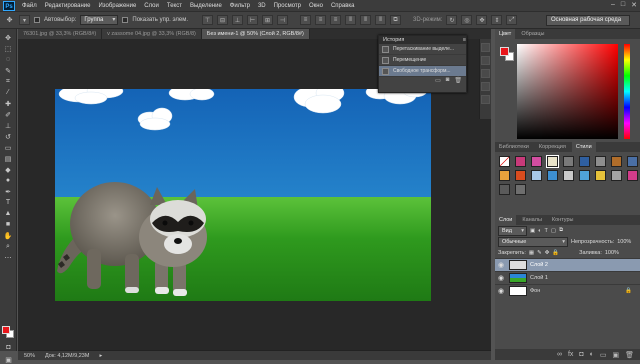 This screenshot has height=364, width=640. Describe the element at coordinates (624, 242) in the screenshot. I see `opacity-value: 100%` at that location.